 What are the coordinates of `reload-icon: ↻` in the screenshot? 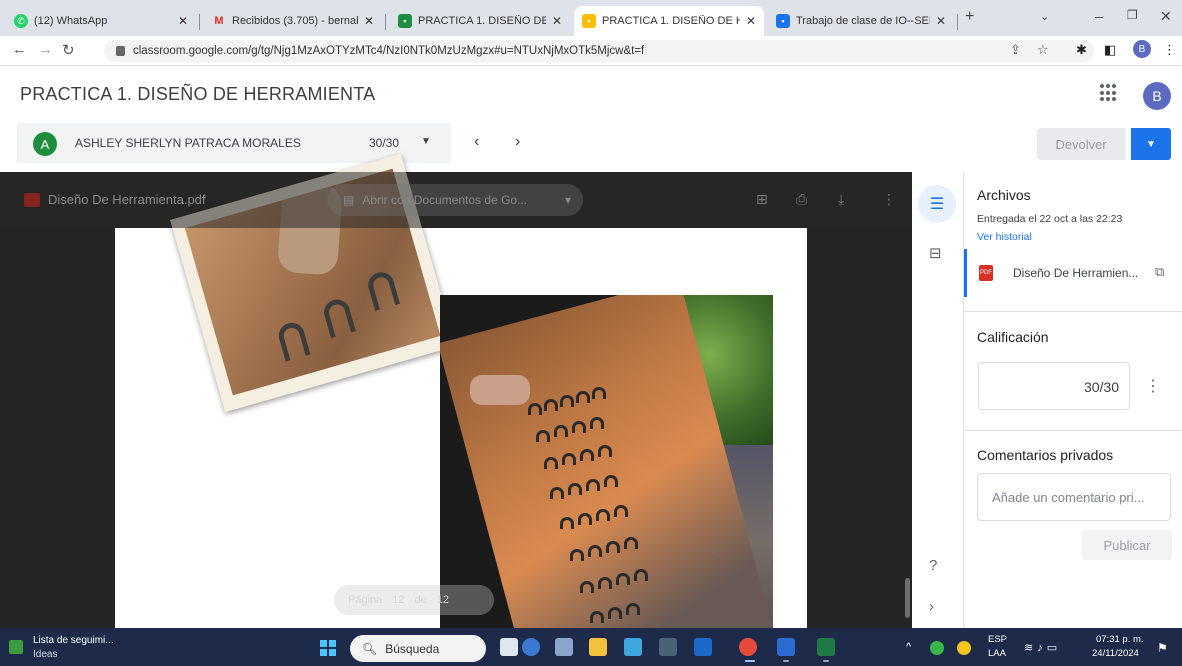 It's located at (68, 50).